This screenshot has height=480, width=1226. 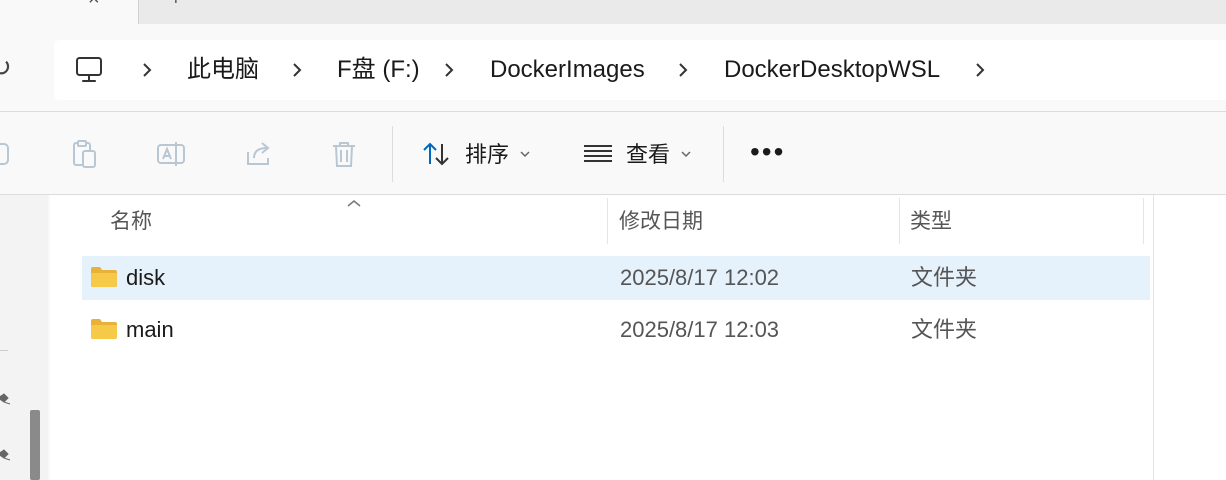 What do you see at coordinates (69, 12) in the screenshot?
I see `tab-active: ×` at bounding box center [69, 12].